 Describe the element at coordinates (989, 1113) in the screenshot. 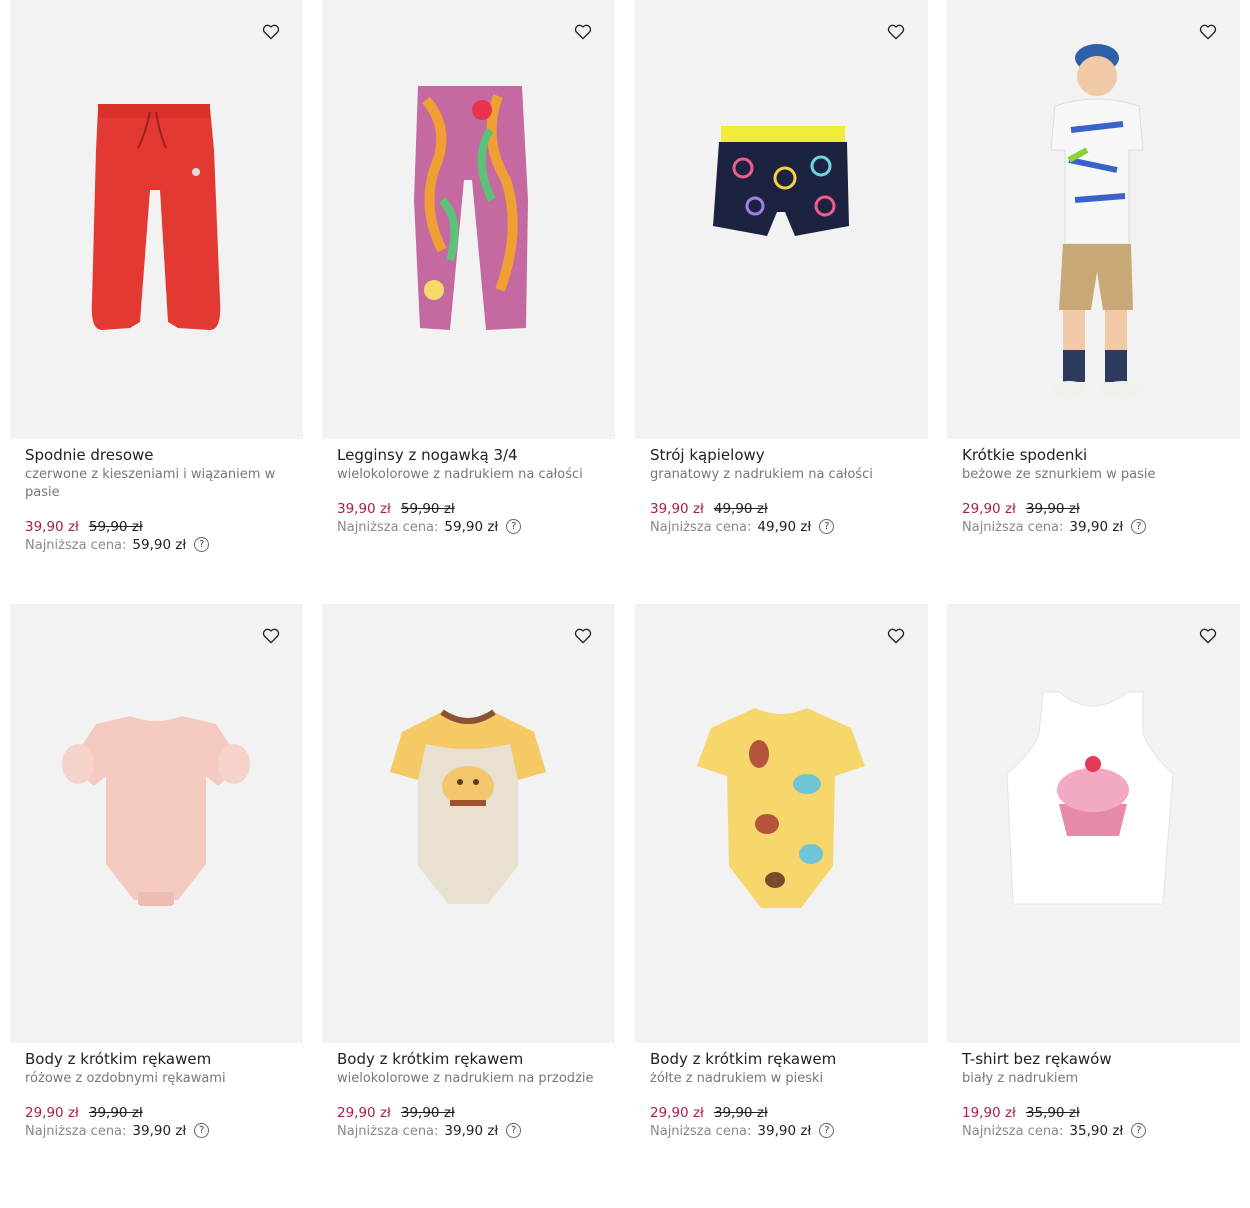

I see `sale-price: 19,90 zł` at that location.